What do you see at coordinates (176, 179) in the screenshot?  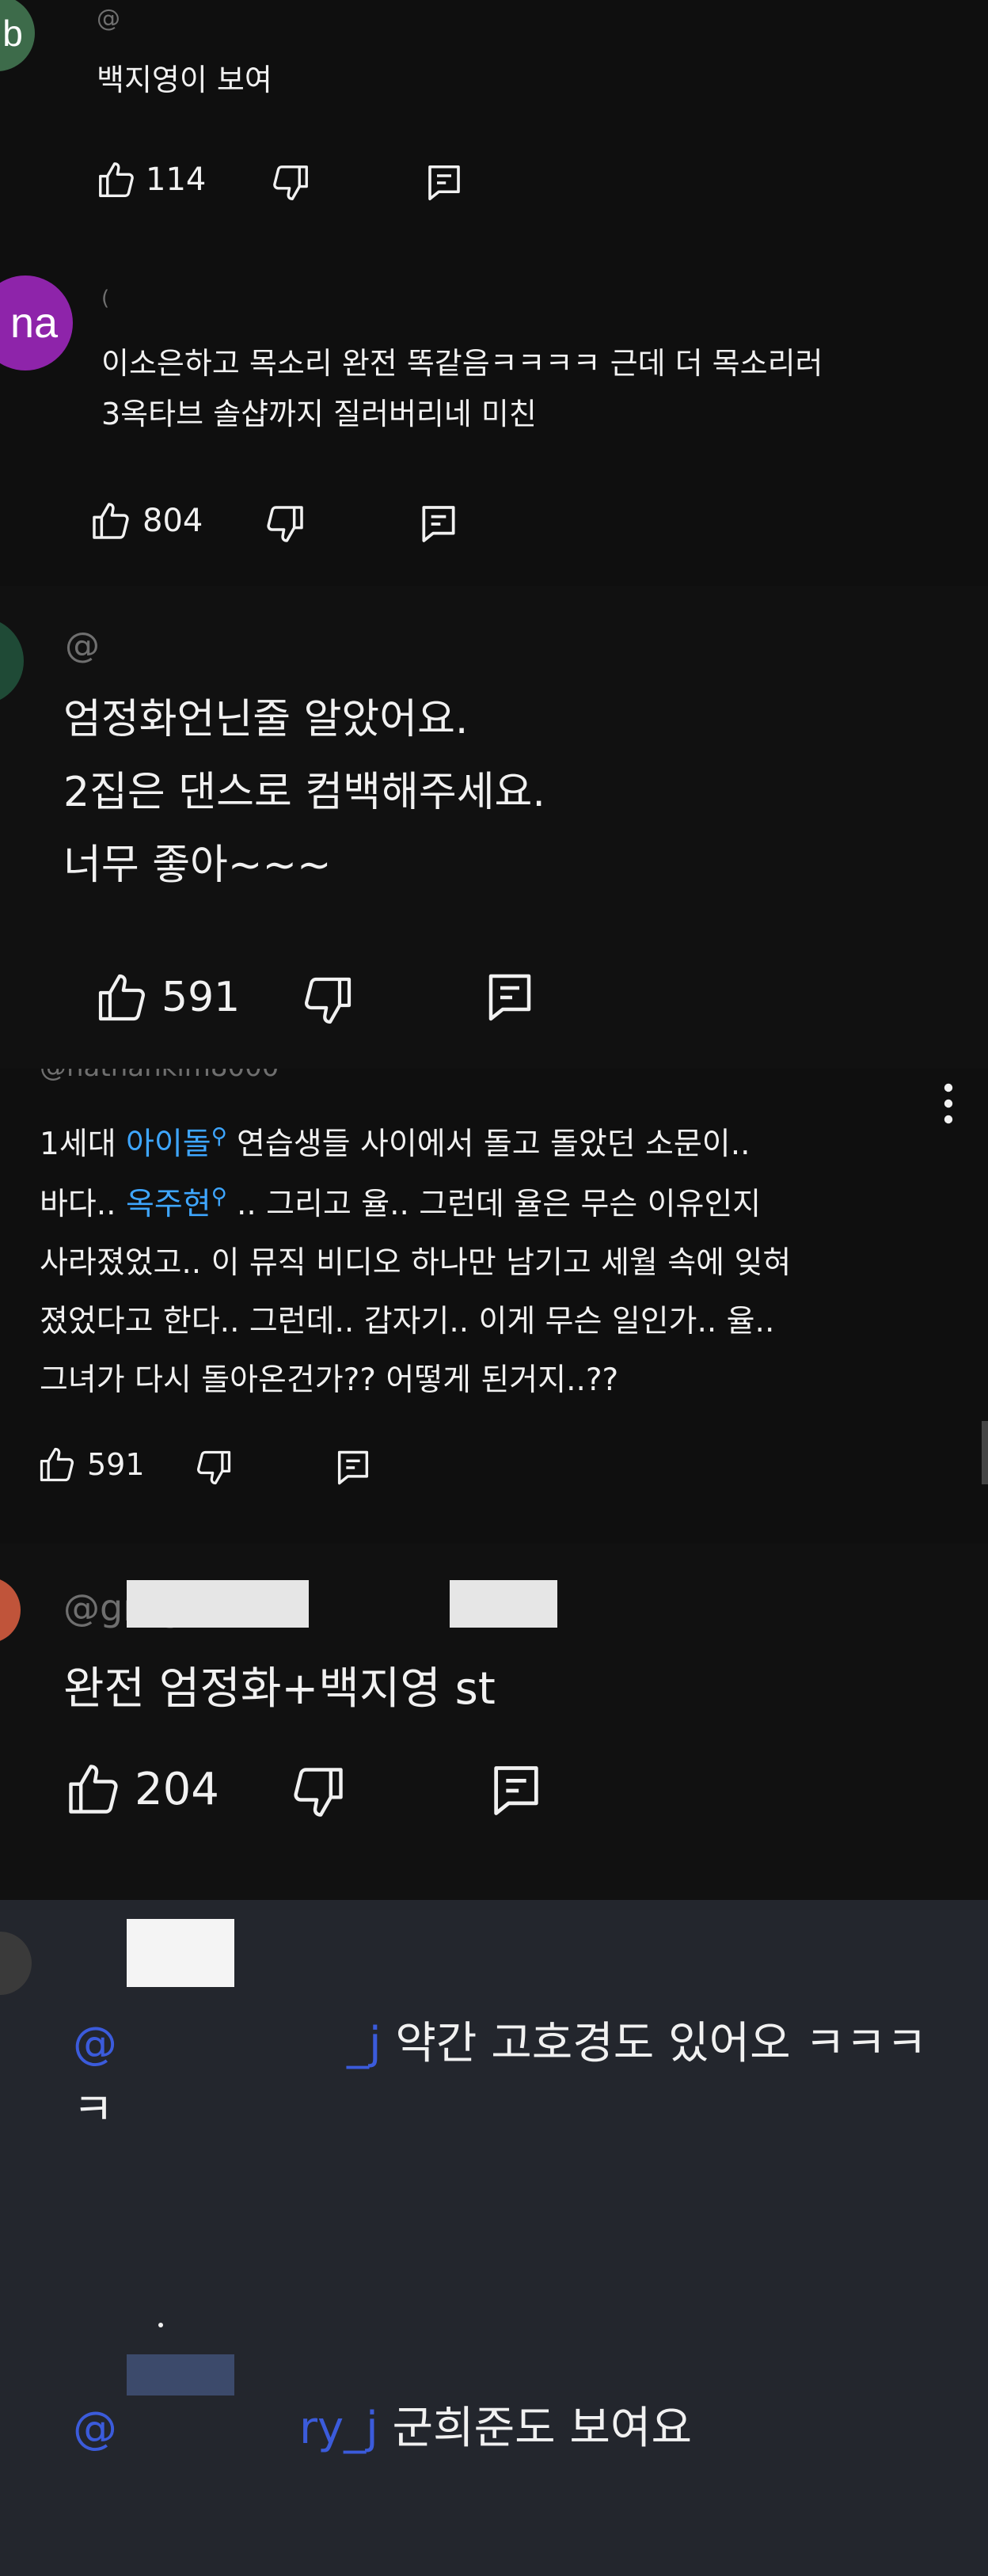 I see `like-count: 114` at bounding box center [176, 179].